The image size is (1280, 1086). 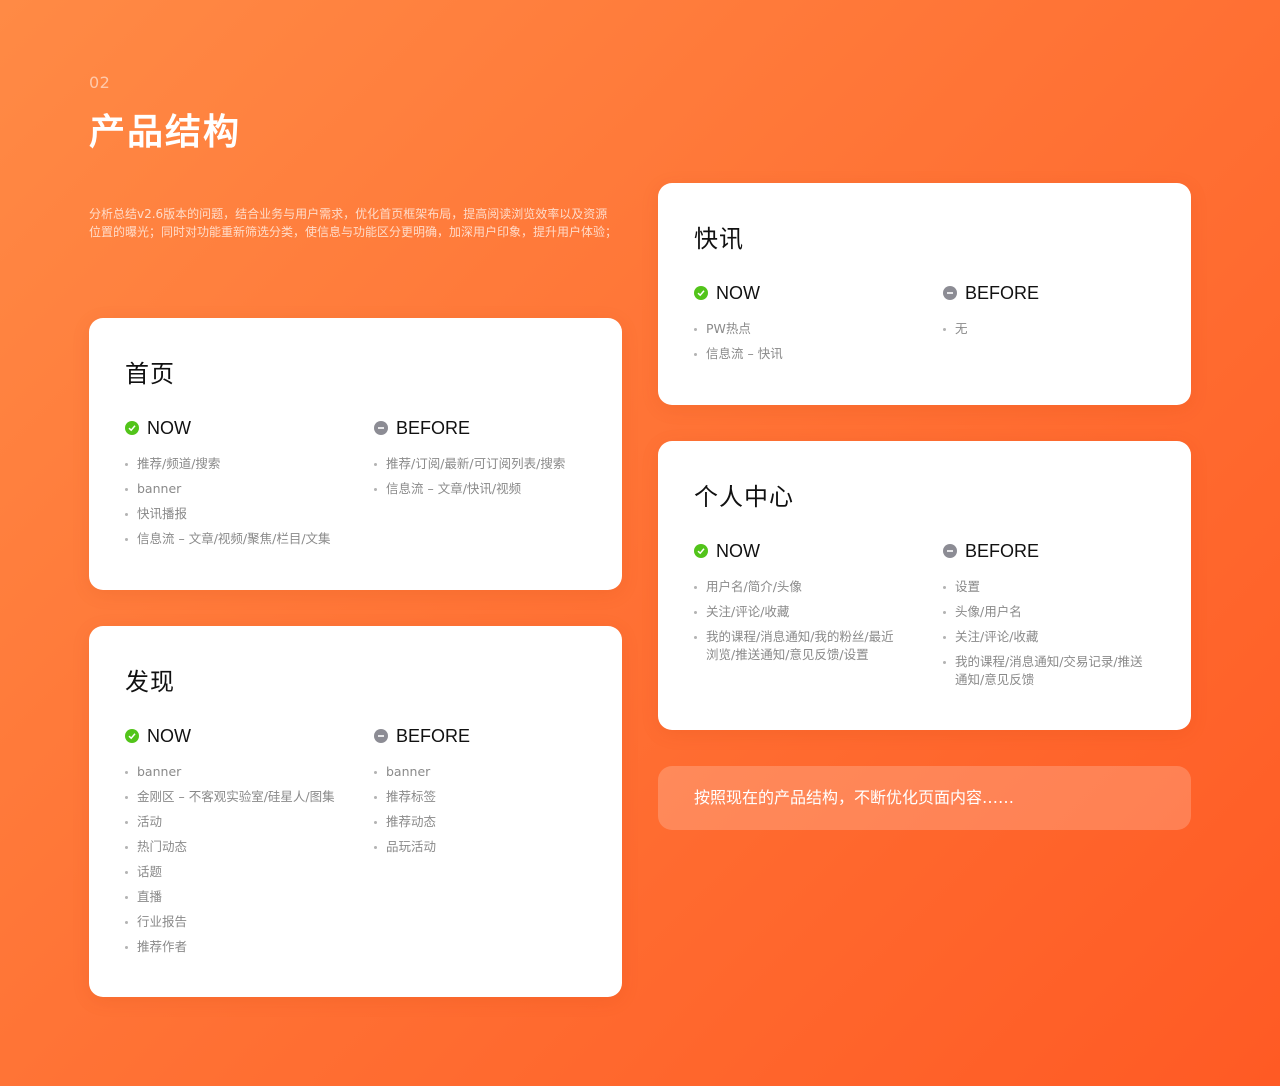 I want to click on card-title: 个人中心, so click(x=744, y=497).